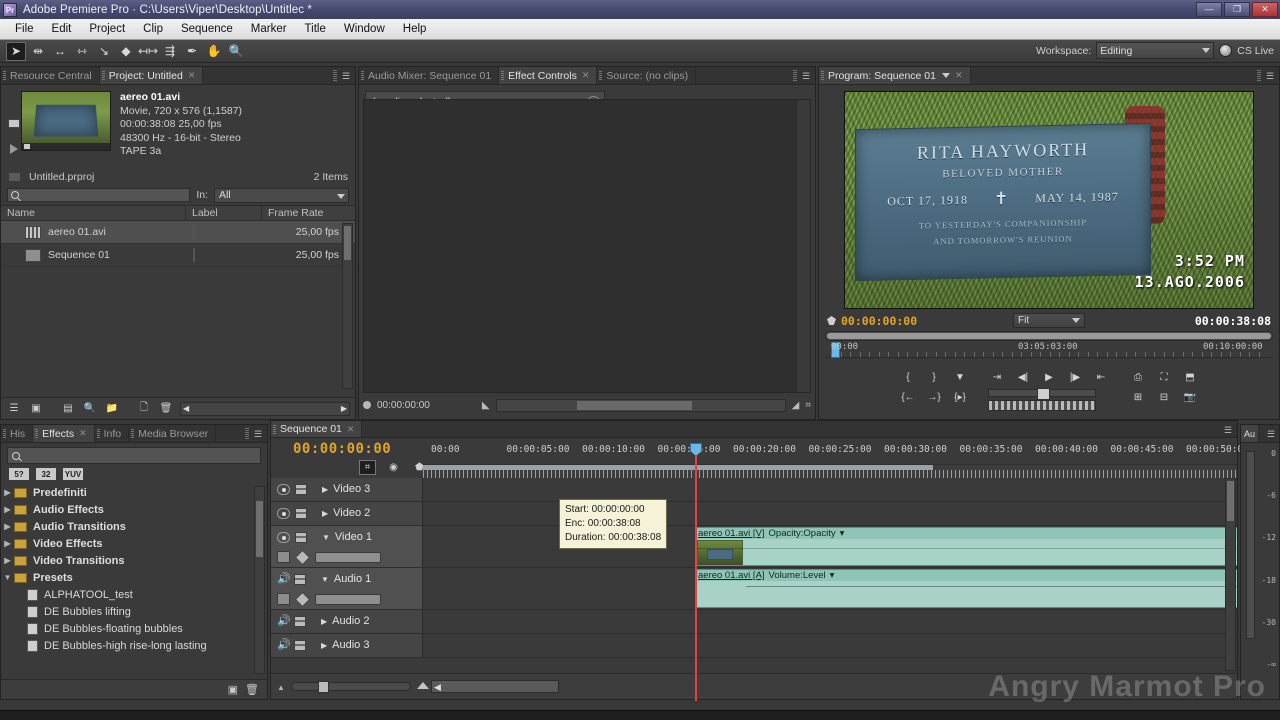 The width and height of the screenshot is (1280, 720). What do you see at coordinates (151, 75) in the screenshot?
I see `tab-project-untitled: Project: Untitled ✕` at bounding box center [151, 75].